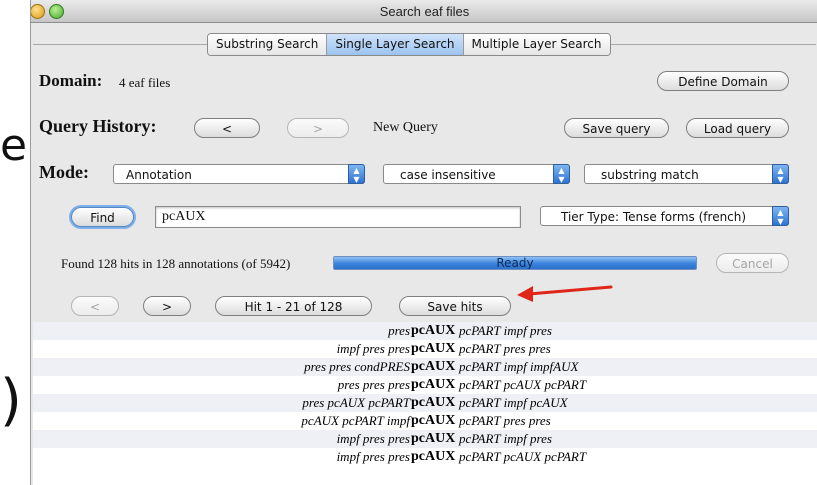 The width and height of the screenshot is (817, 485). What do you see at coordinates (159, 175) in the screenshot?
I see `annotation-type-value: Annotation` at bounding box center [159, 175].